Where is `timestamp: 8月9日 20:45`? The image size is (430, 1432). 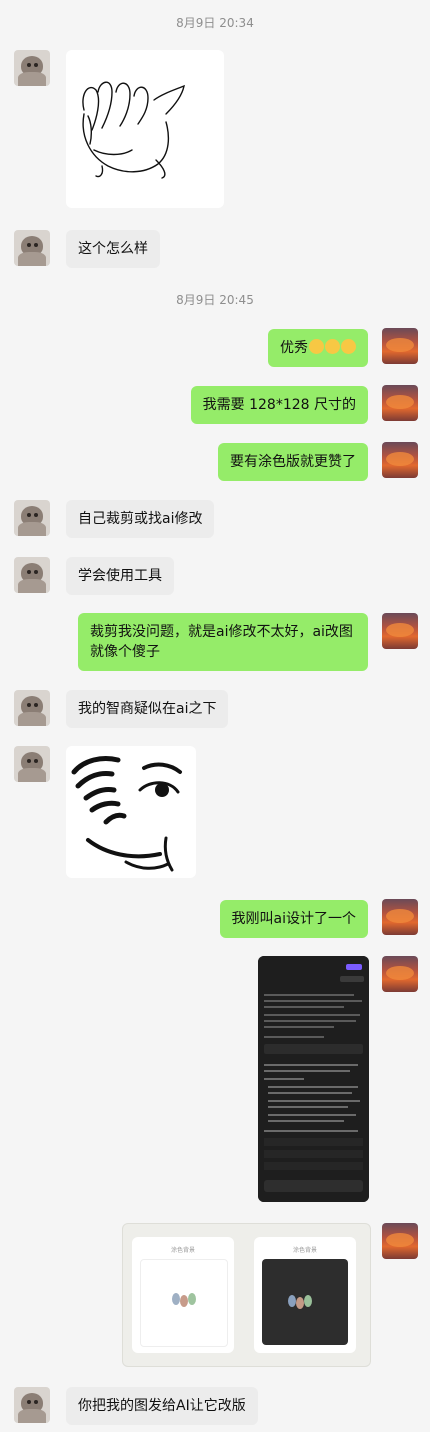
timestamp: 8月9日 20:45 is located at coordinates (215, 300).